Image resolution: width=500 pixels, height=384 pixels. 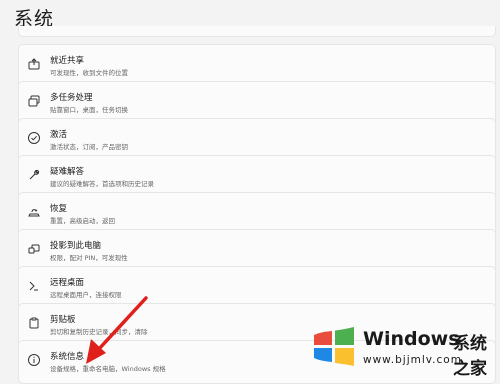 I want to click on settings-item-desc: 贴靠窗口，桌面，任务切换, so click(x=89, y=110).